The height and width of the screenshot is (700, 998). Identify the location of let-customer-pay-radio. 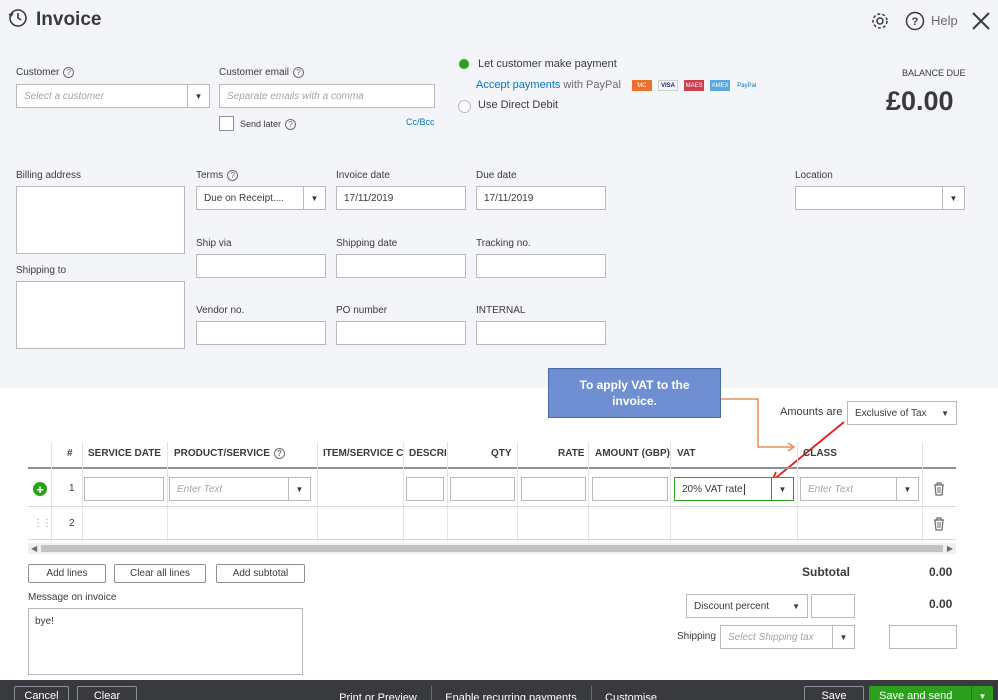
(464, 64).